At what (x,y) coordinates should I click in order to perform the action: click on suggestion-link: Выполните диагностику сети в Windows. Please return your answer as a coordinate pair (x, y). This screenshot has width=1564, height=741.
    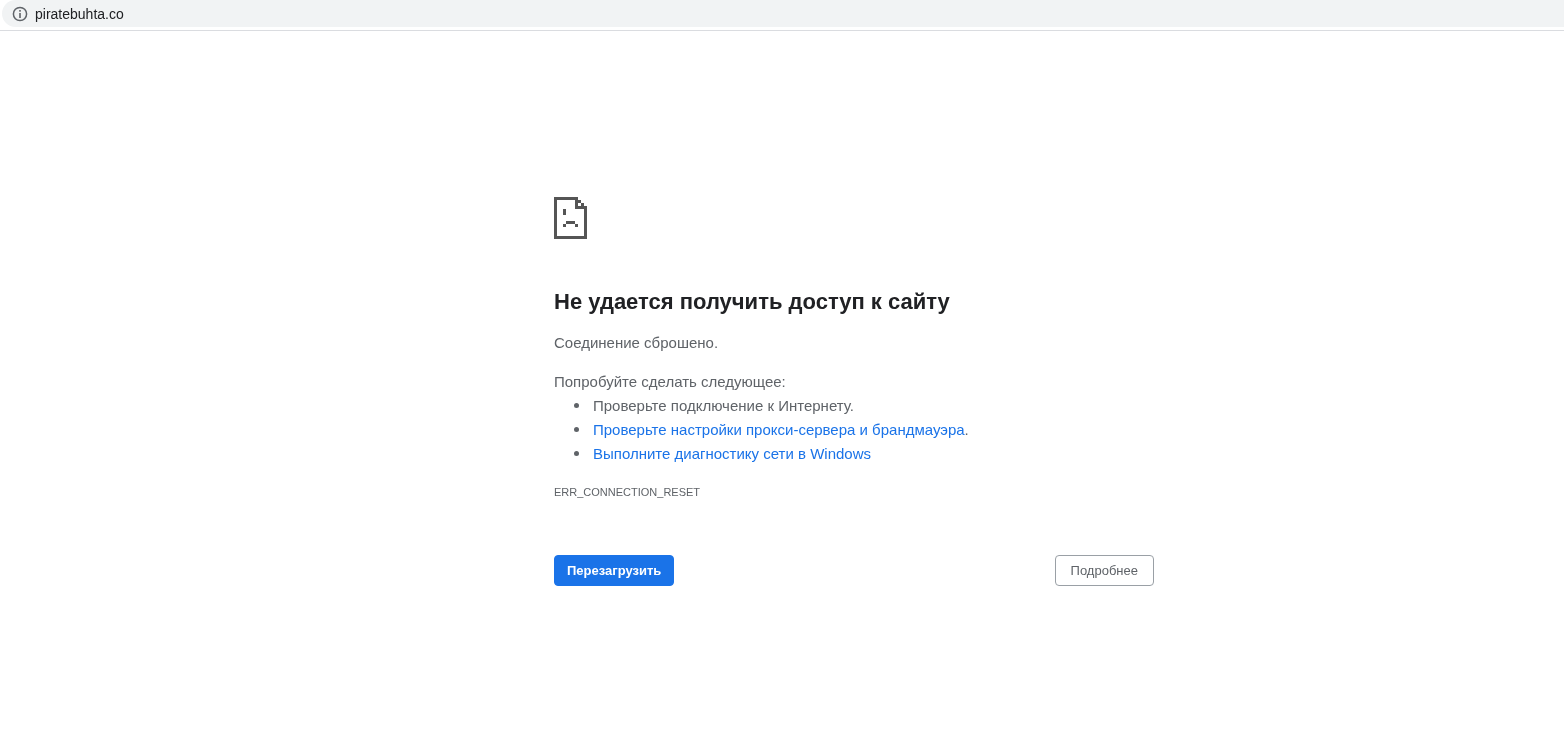
    Looking at the image, I should click on (732, 453).